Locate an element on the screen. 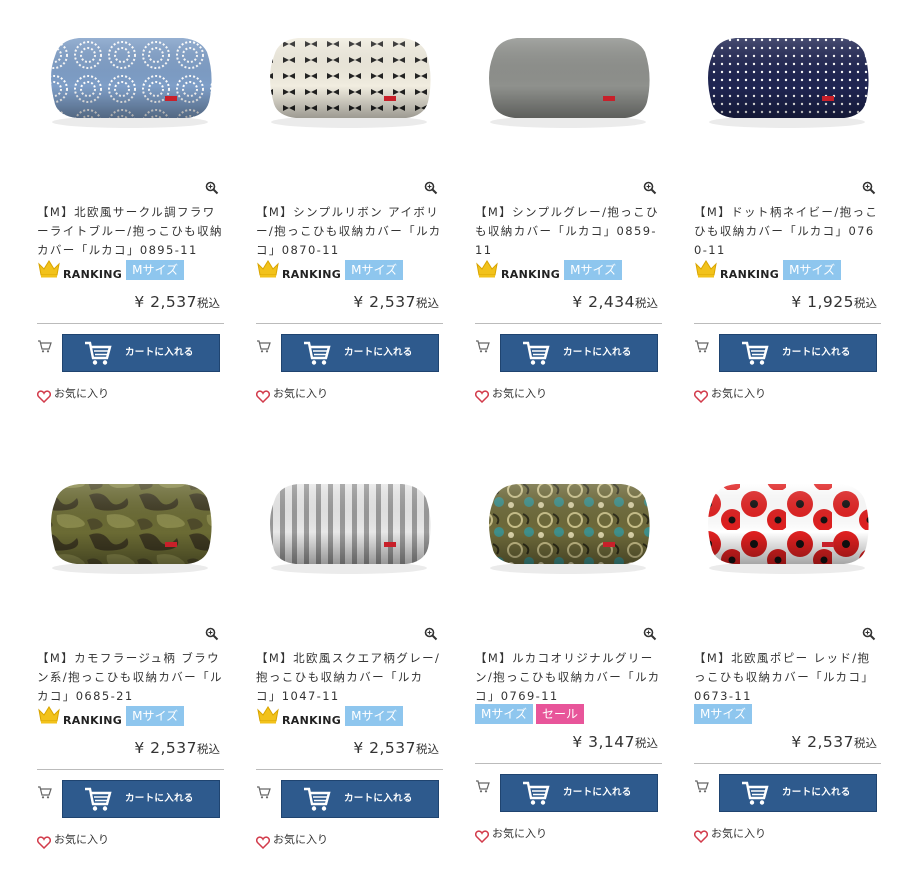  product-title: 【M】シンプルグレー/抱っこひも収納カバー「ルカコ」0859-11 is located at coordinates (568, 231).